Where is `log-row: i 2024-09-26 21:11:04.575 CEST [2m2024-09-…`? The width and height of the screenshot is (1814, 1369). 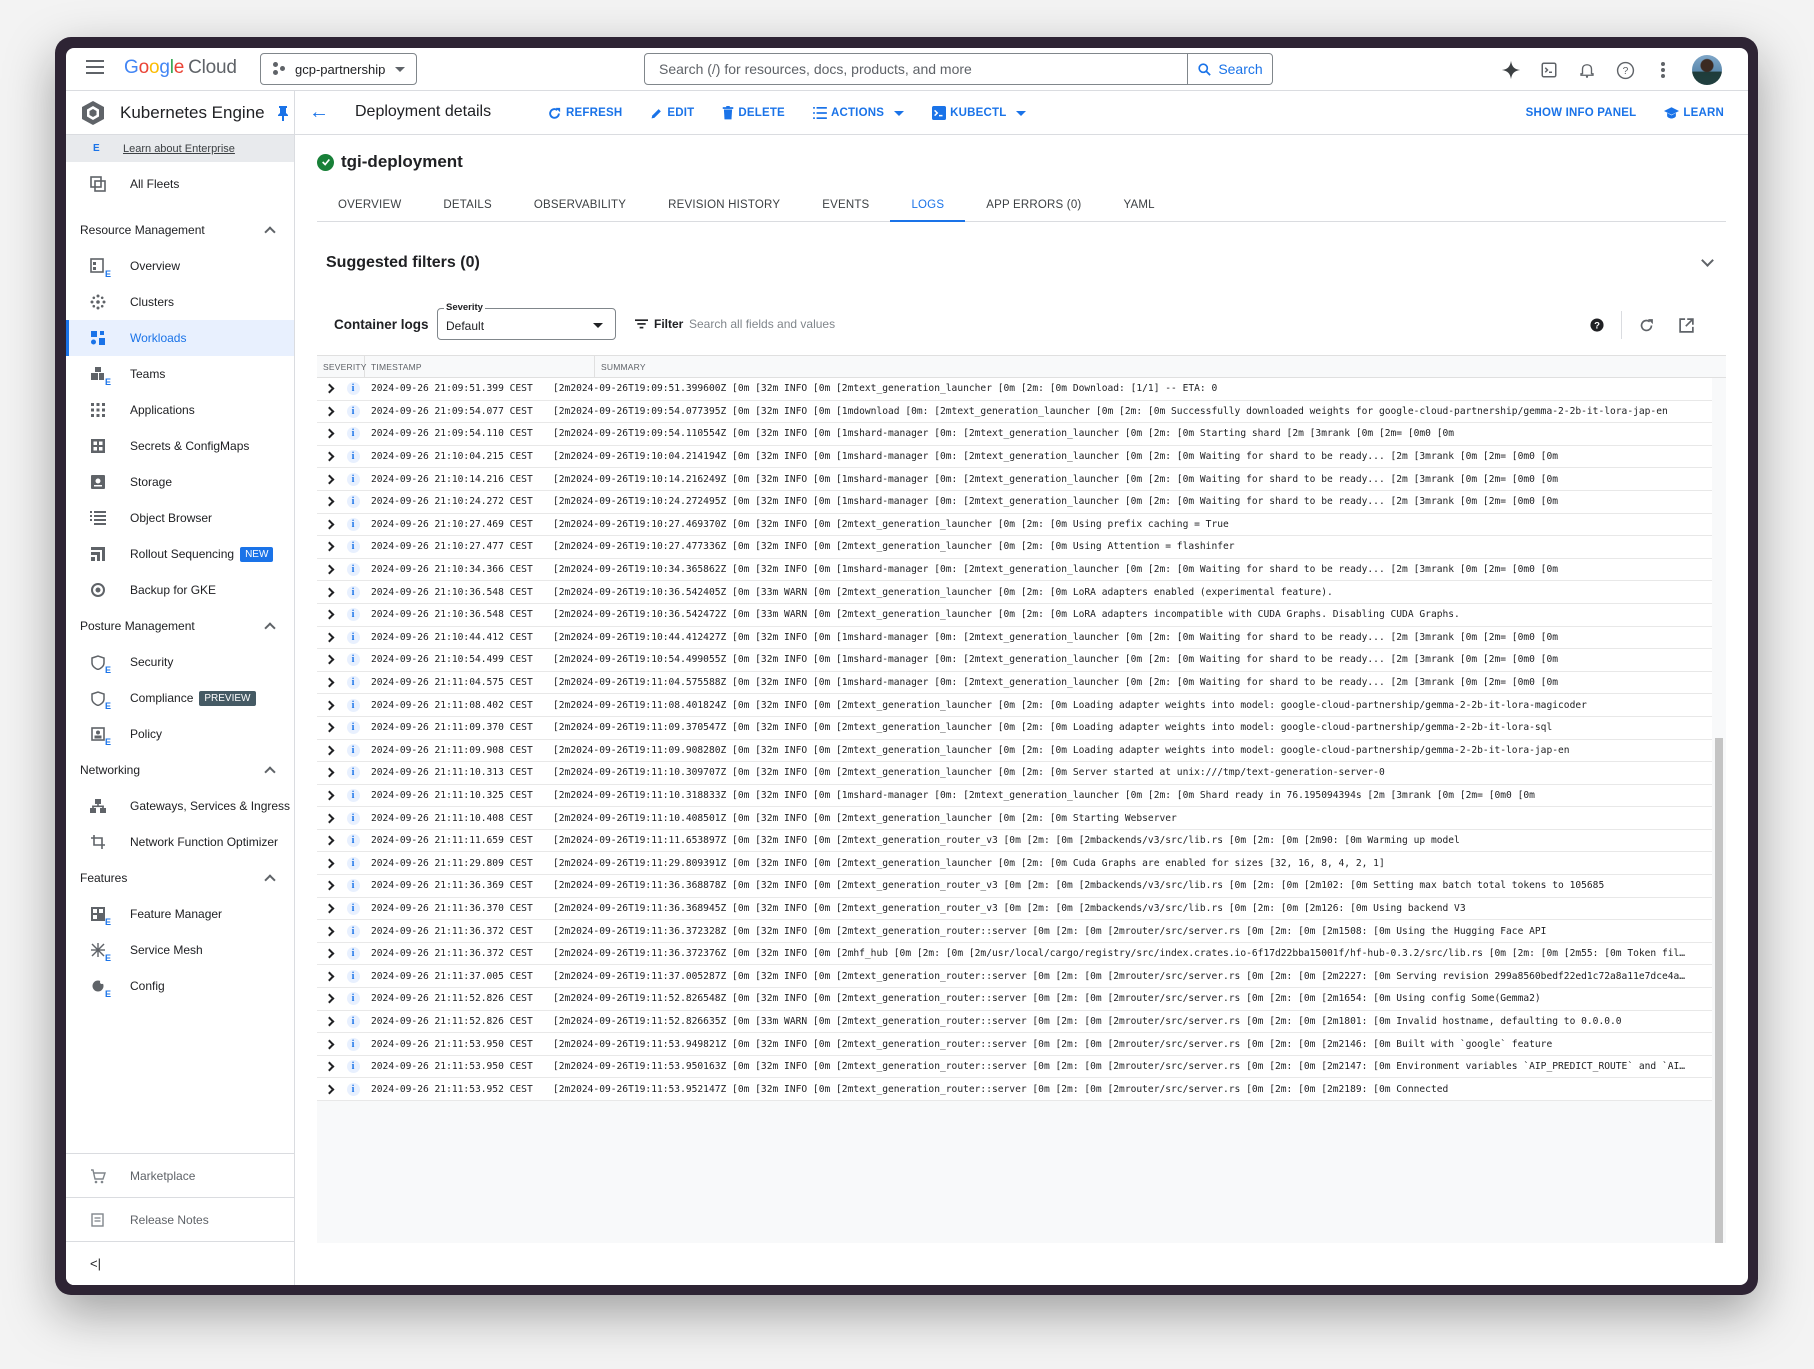 log-row: i 2024-09-26 21:11:04.575 CEST [2m2024-09-… is located at coordinates (1014, 683).